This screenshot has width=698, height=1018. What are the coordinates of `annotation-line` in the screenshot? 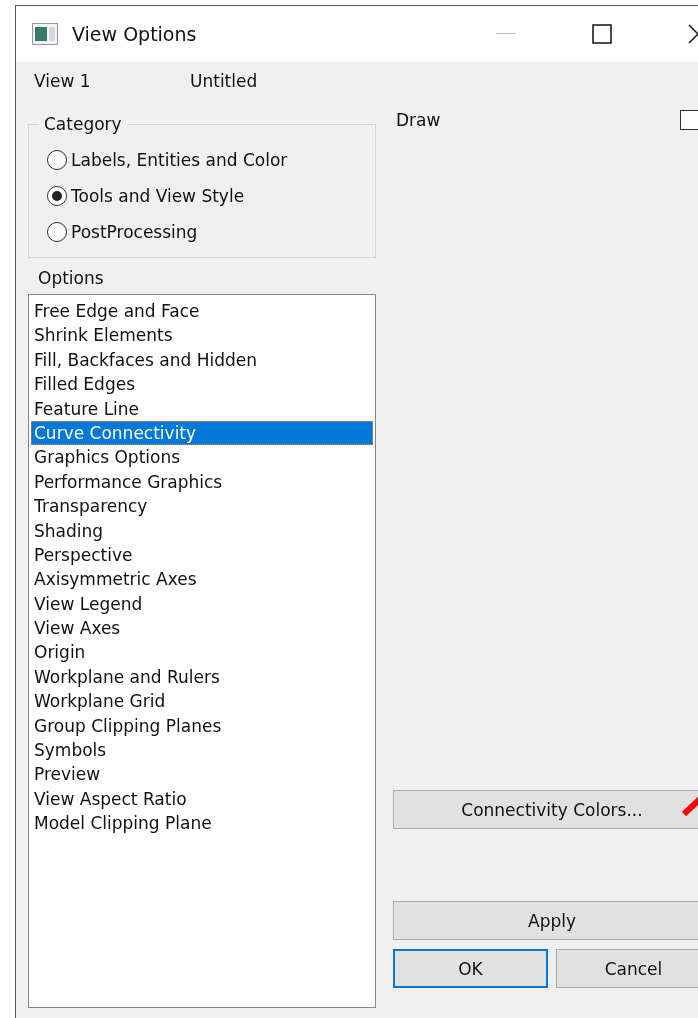 It's located at (690, 806).